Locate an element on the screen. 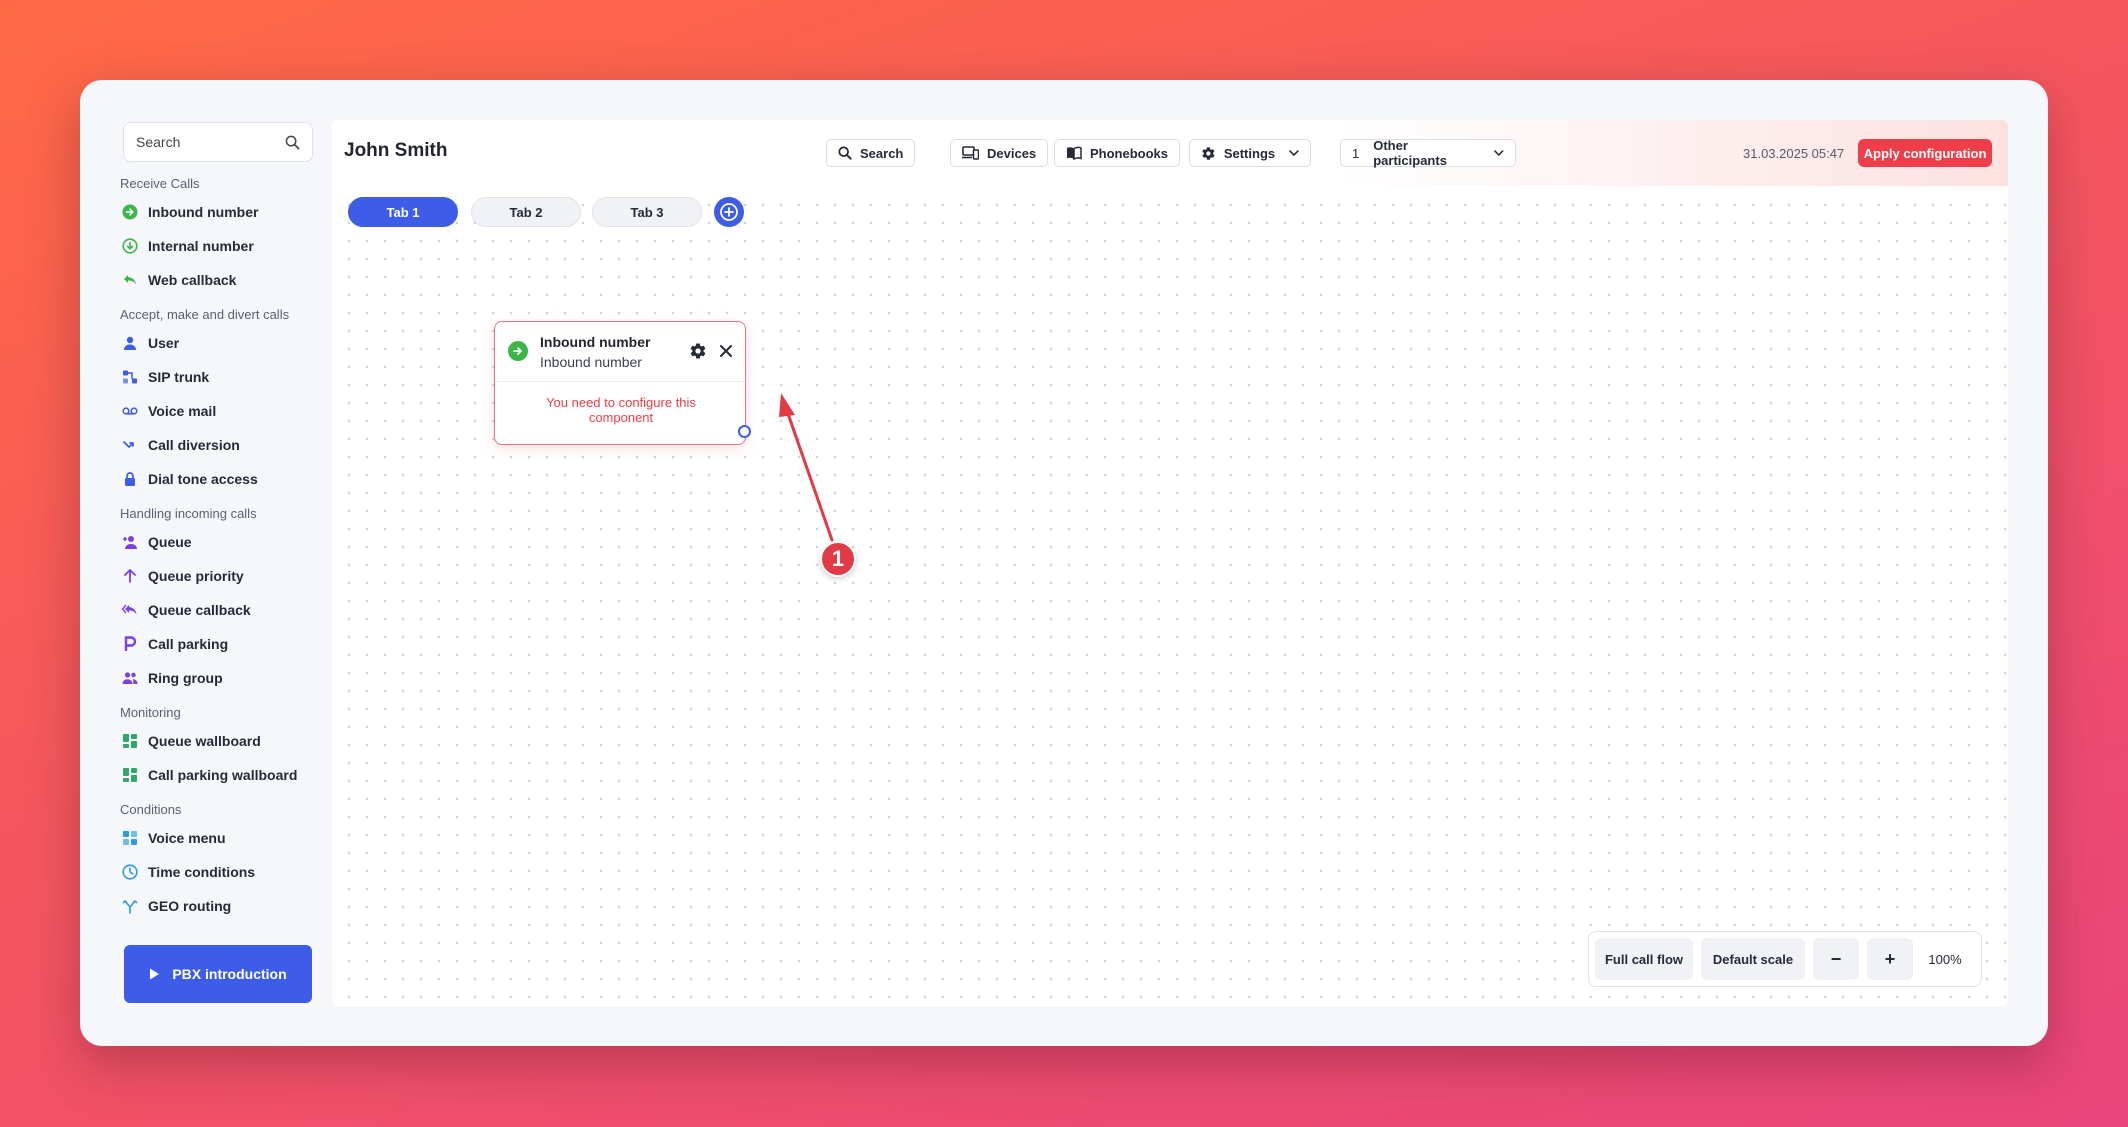  plus-circle-icon is located at coordinates (729, 212).